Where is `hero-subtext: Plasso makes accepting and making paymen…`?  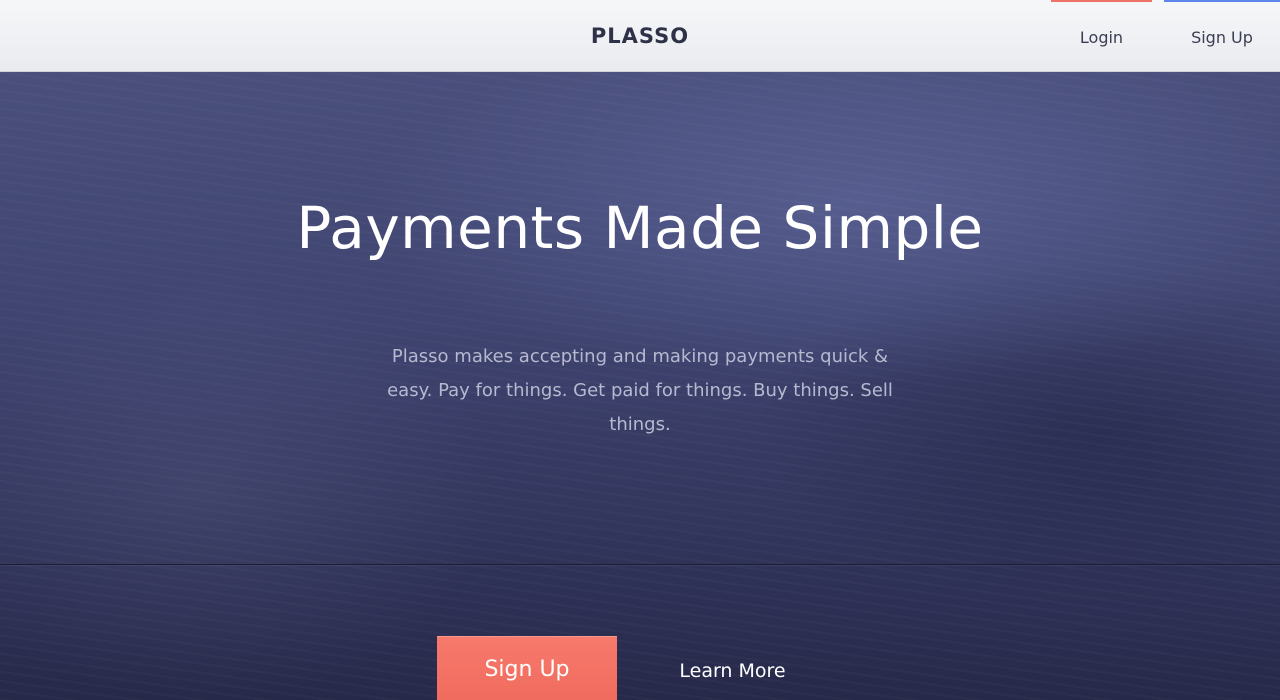
hero-subtext: Plasso makes accepting and making paymen… is located at coordinates (640, 390).